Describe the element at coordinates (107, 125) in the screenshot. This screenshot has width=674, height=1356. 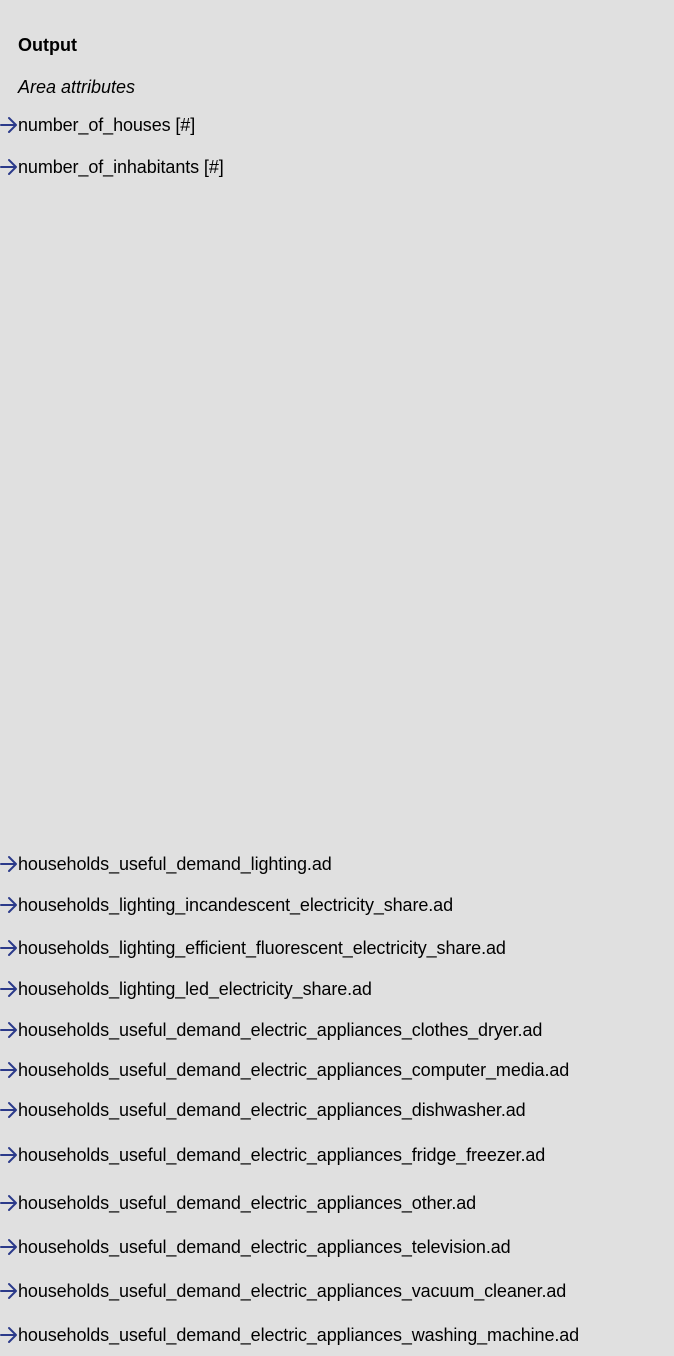
I see `area-attribute-label: number_of_houses [#]` at that location.